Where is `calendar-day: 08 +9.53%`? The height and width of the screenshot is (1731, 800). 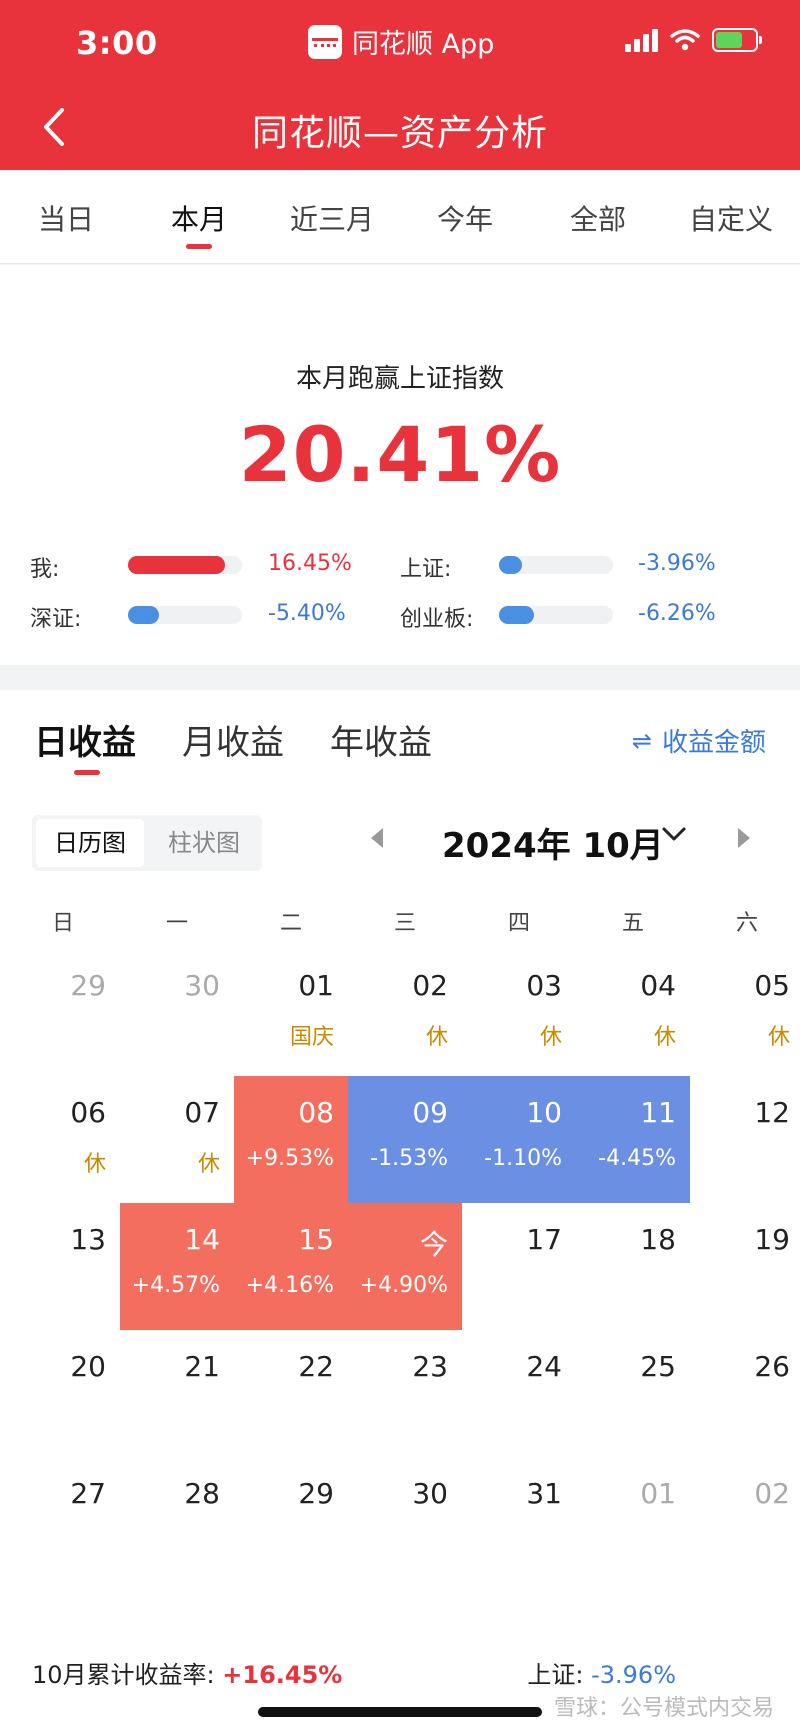
calendar-day: 08 +9.53% is located at coordinates (291, 1139).